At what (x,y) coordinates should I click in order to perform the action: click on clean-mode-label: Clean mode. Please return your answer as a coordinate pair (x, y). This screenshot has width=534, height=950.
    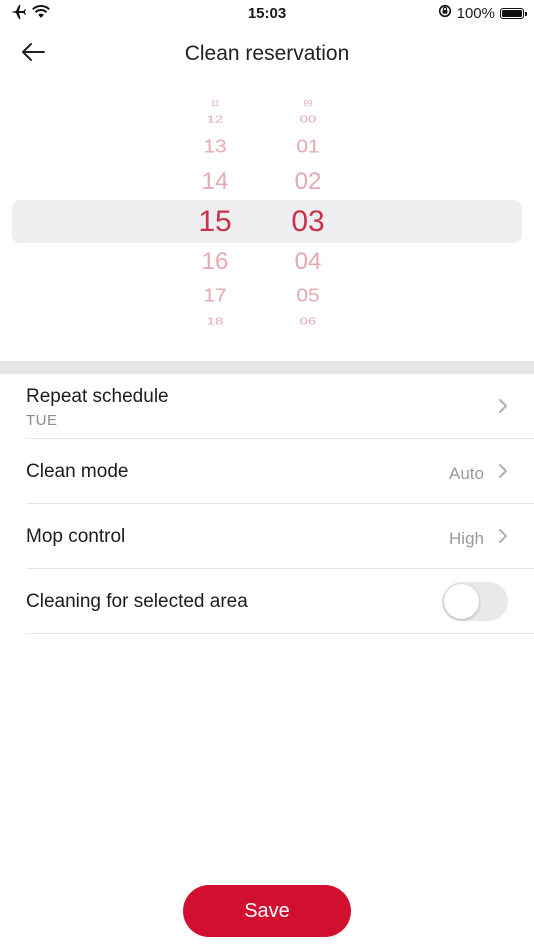
    Looking at the image, I should click on (77, 471).